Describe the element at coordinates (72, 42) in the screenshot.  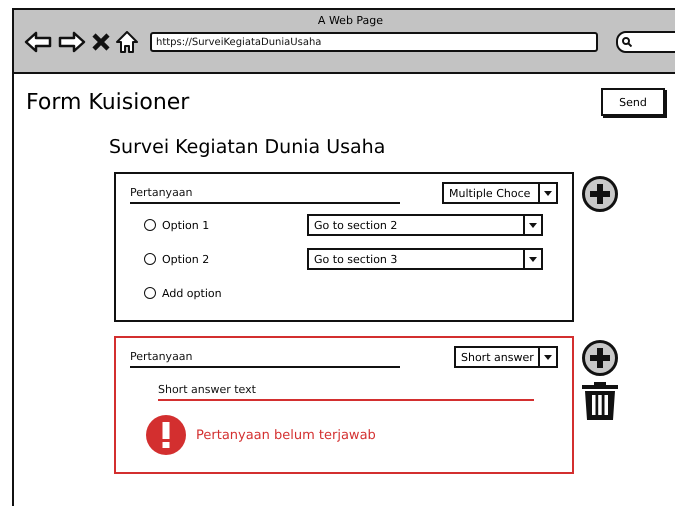
I see `forward-icon` at that location.